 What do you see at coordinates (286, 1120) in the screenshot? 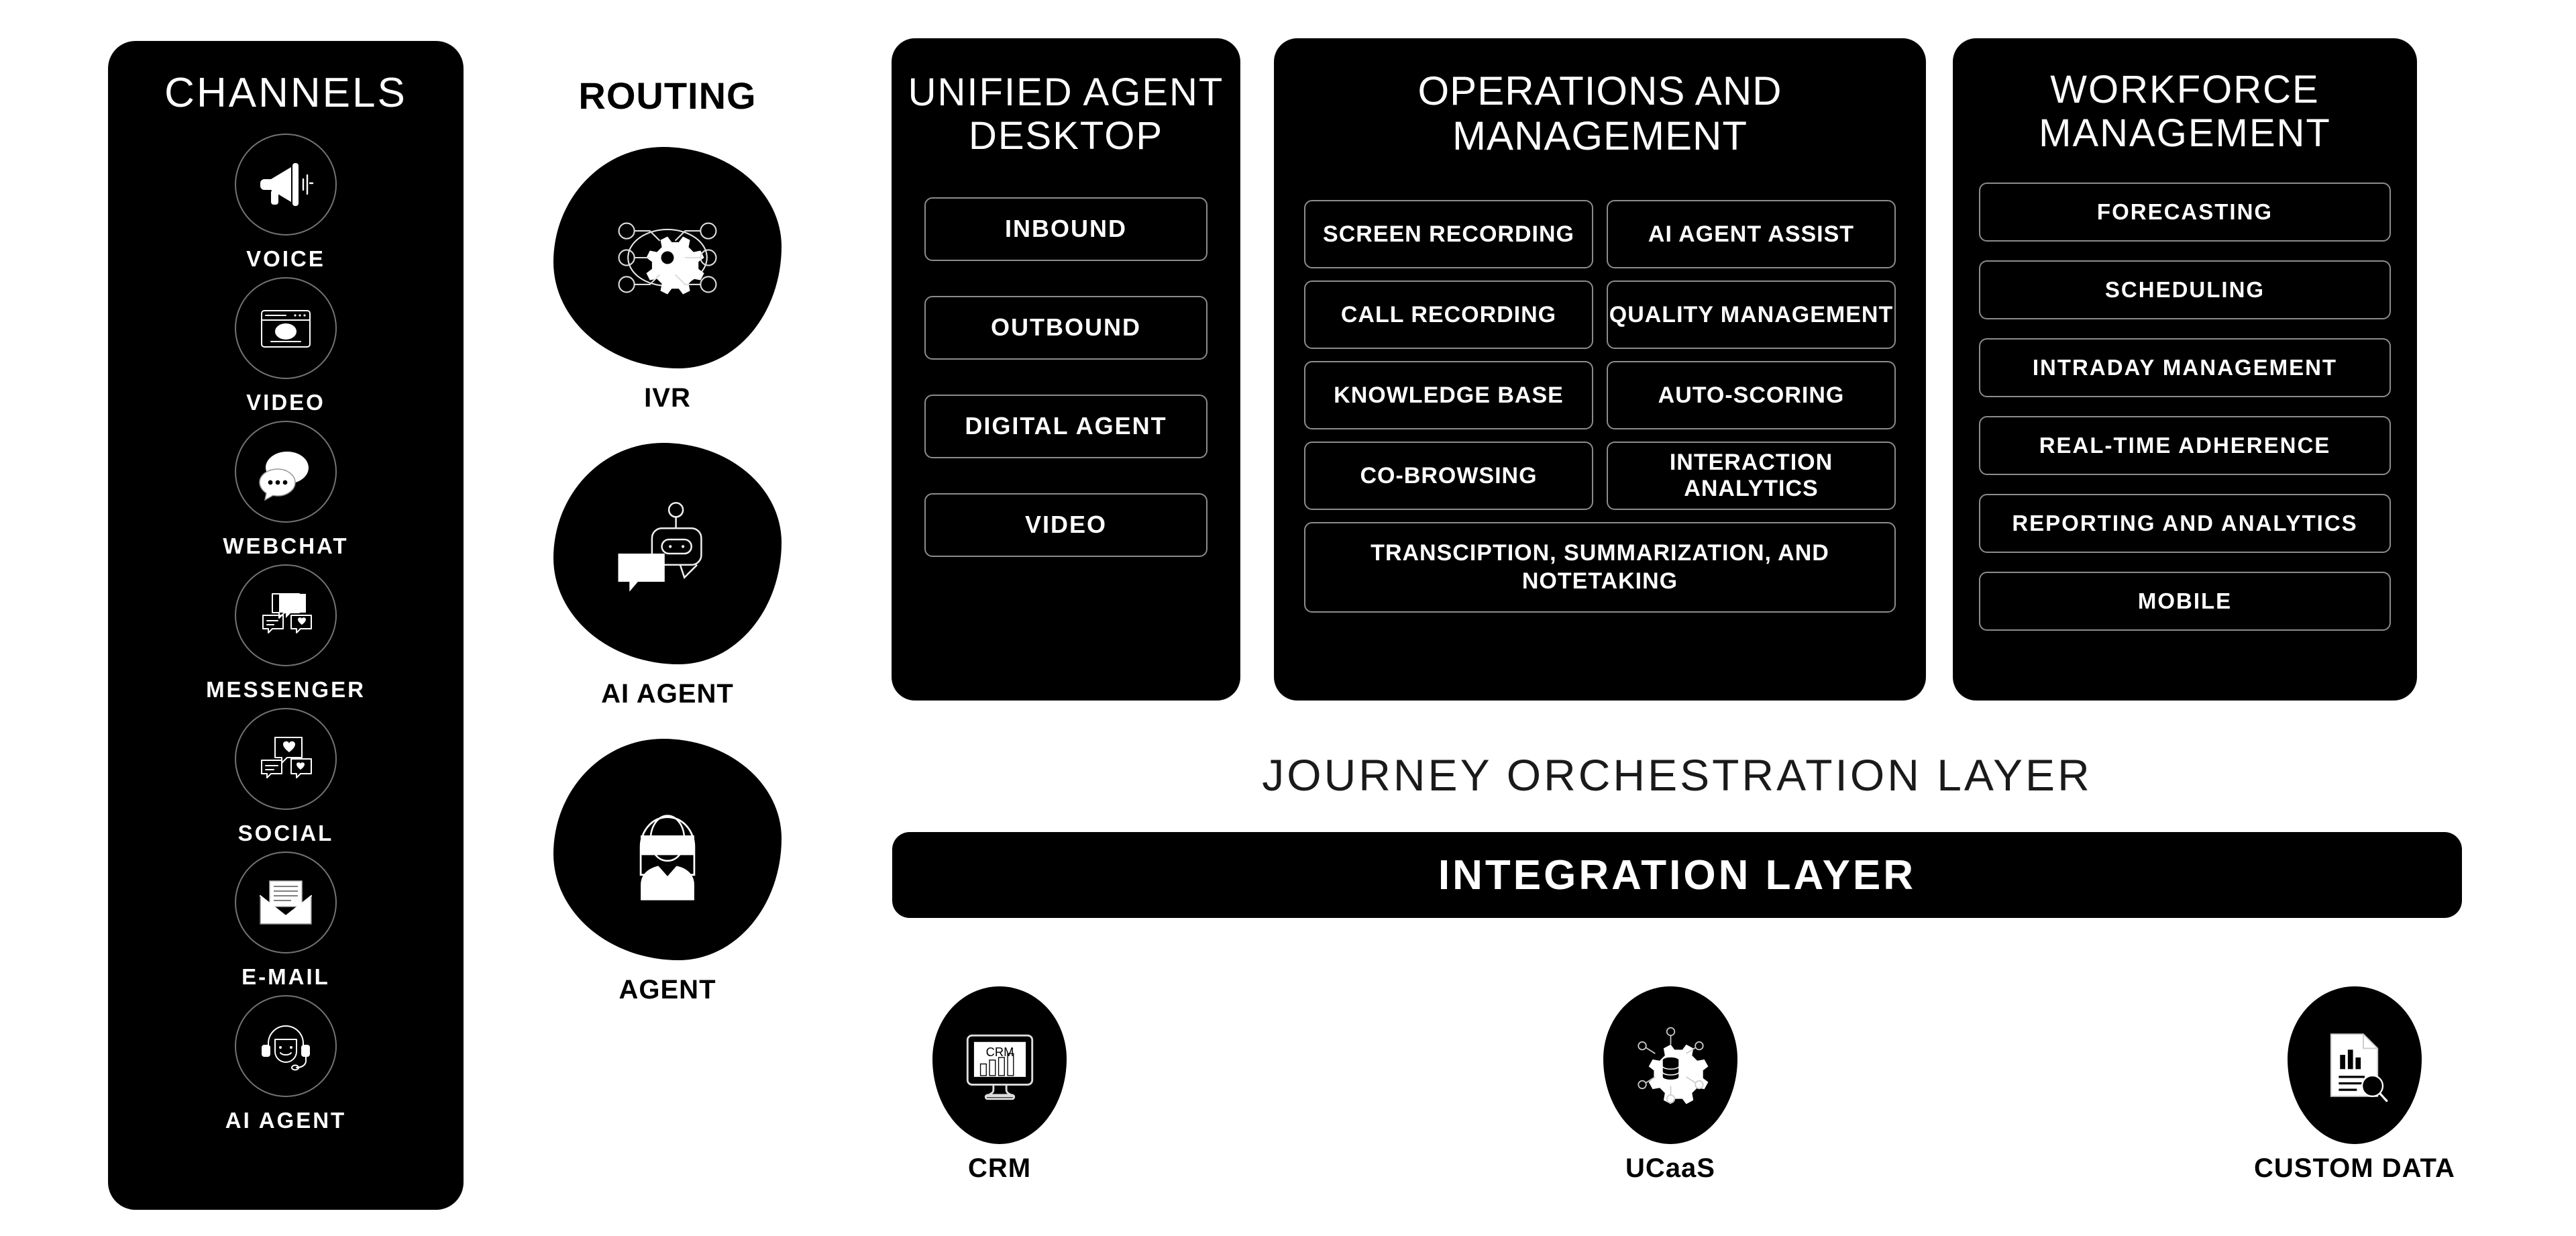
I see `channel-label: AI AGENT` at bounding box center [286, 1120].